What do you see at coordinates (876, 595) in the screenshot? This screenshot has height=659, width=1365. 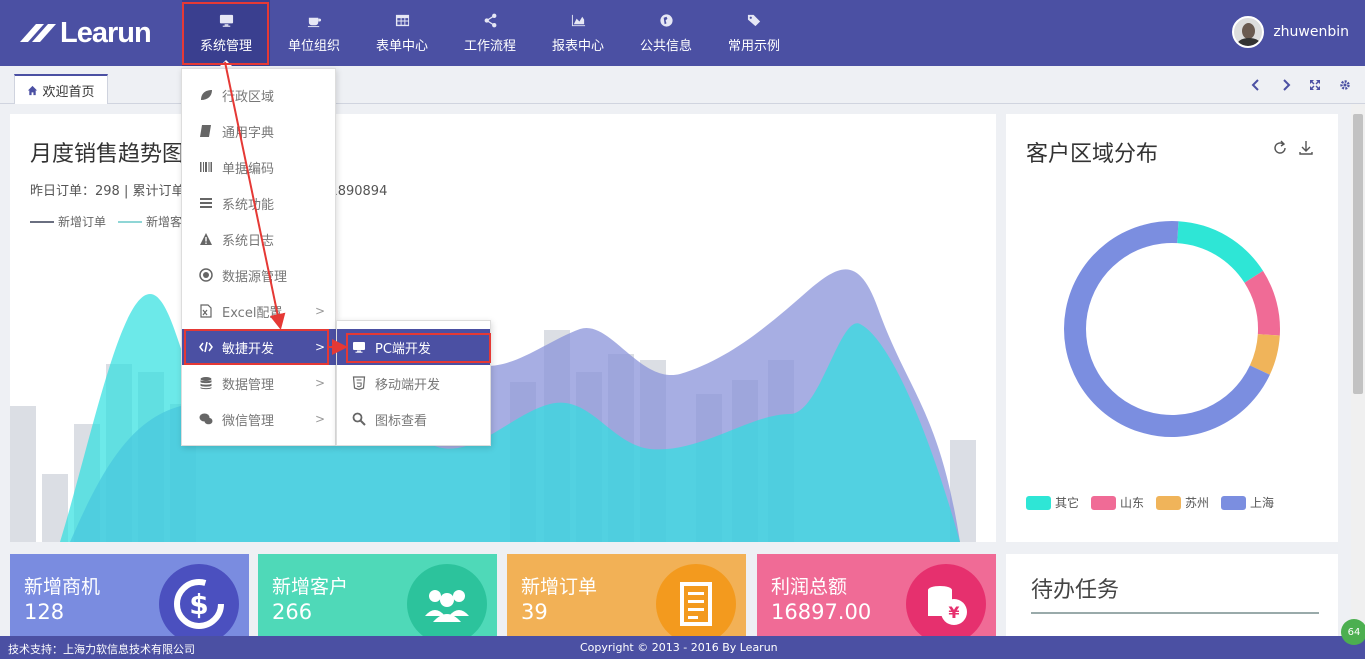 I see `stat-card-profit: 利润总额 16897.00 ¥` at bounding box center [876, 595].